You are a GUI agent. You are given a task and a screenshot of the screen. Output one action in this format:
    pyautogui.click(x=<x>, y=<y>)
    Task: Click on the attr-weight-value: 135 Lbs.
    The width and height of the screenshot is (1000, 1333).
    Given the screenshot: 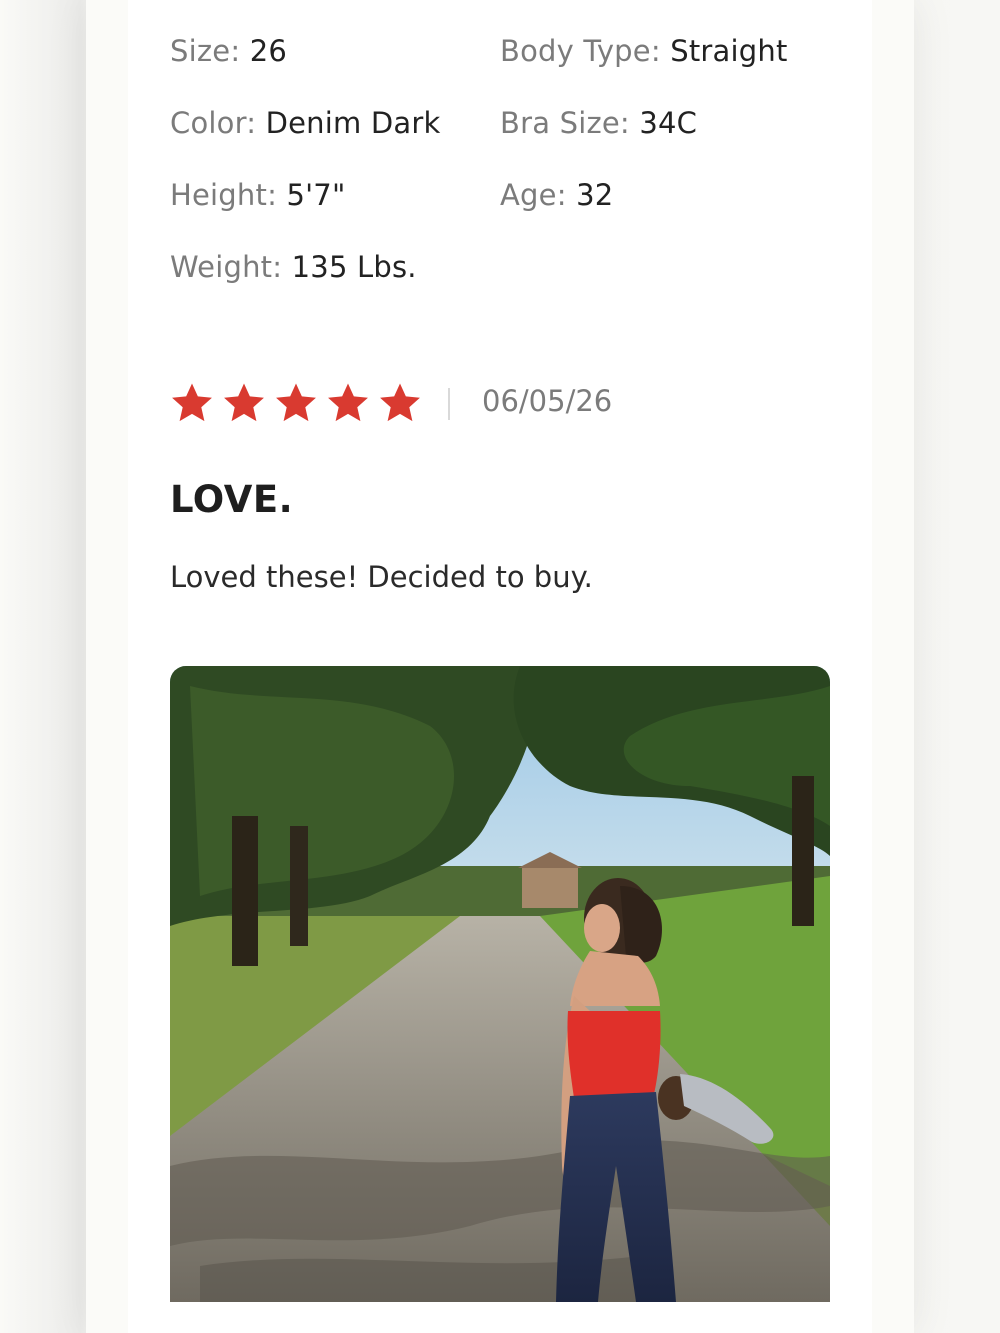 What is the action you would take?
    pyautogui.click(x=354, y=267)
    